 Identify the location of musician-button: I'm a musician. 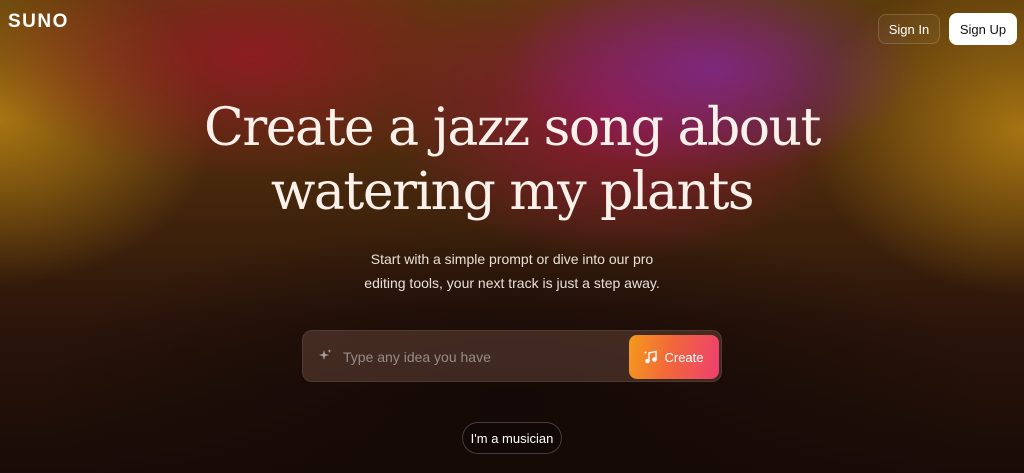
(512, 438).